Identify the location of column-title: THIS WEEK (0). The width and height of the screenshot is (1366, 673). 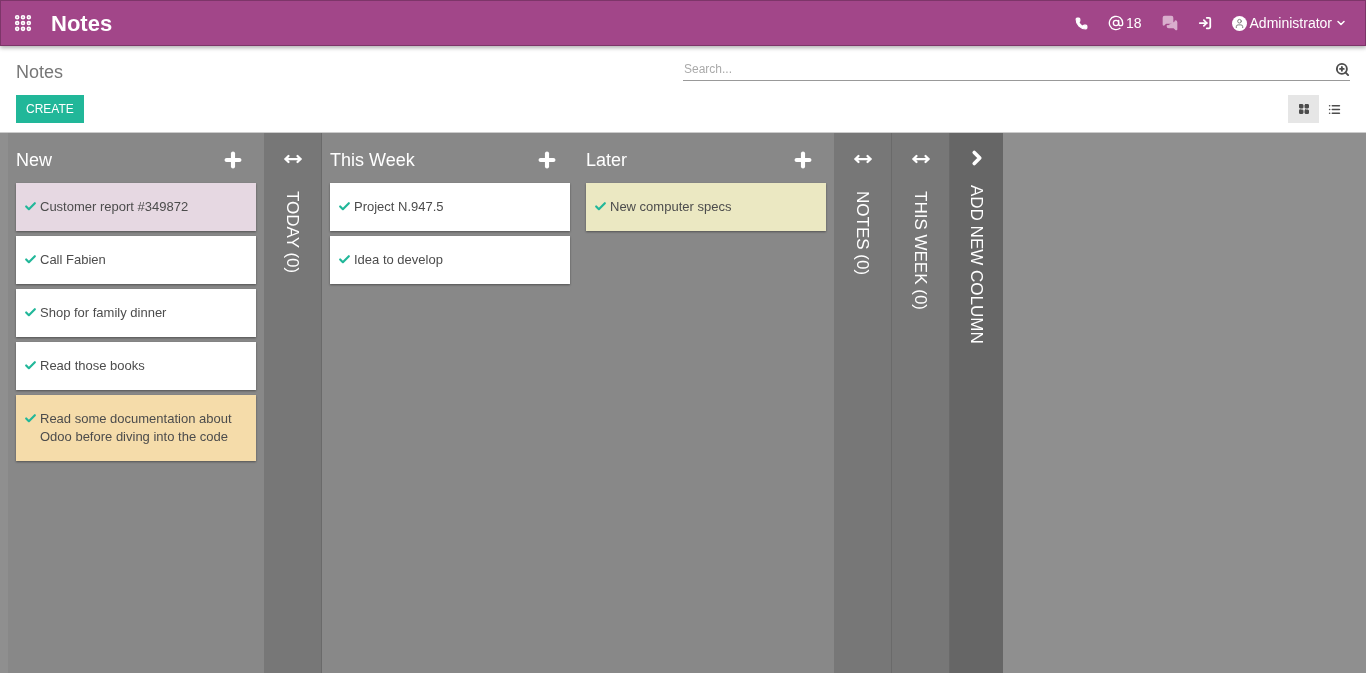
(921, 250).